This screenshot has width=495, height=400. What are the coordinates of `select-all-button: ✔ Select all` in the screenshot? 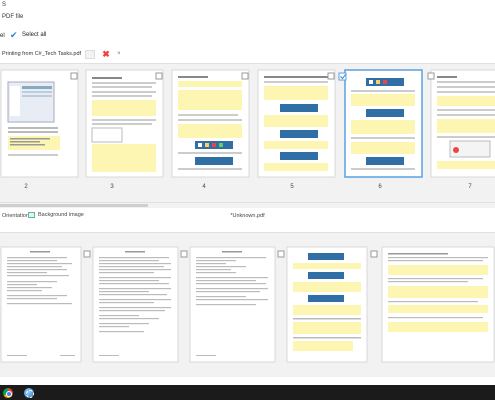 It's located at (28, 35).